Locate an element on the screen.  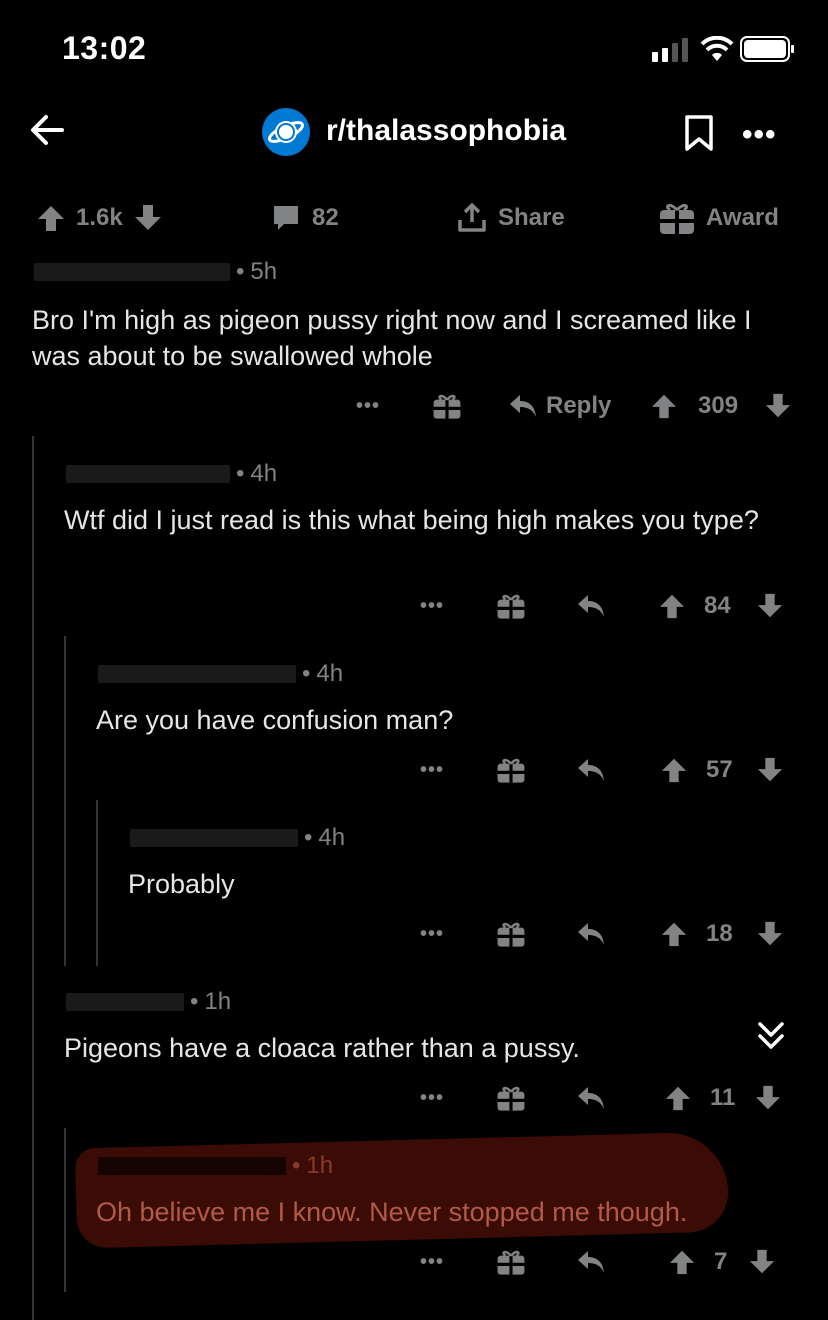
comment-score: 11 is located at coordinates (723, 1097).